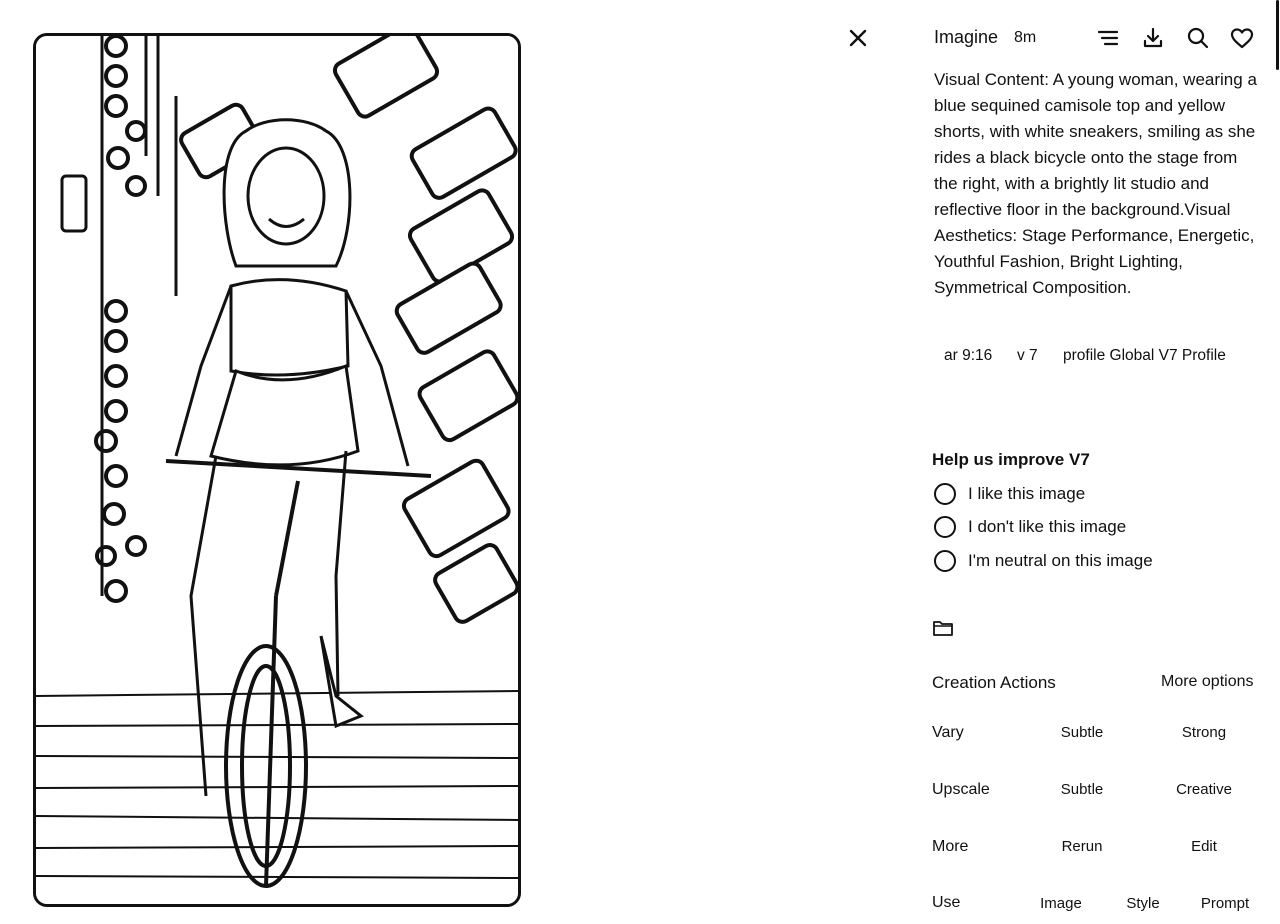  I want to click on param-version: v 7, so click(1027, 356).